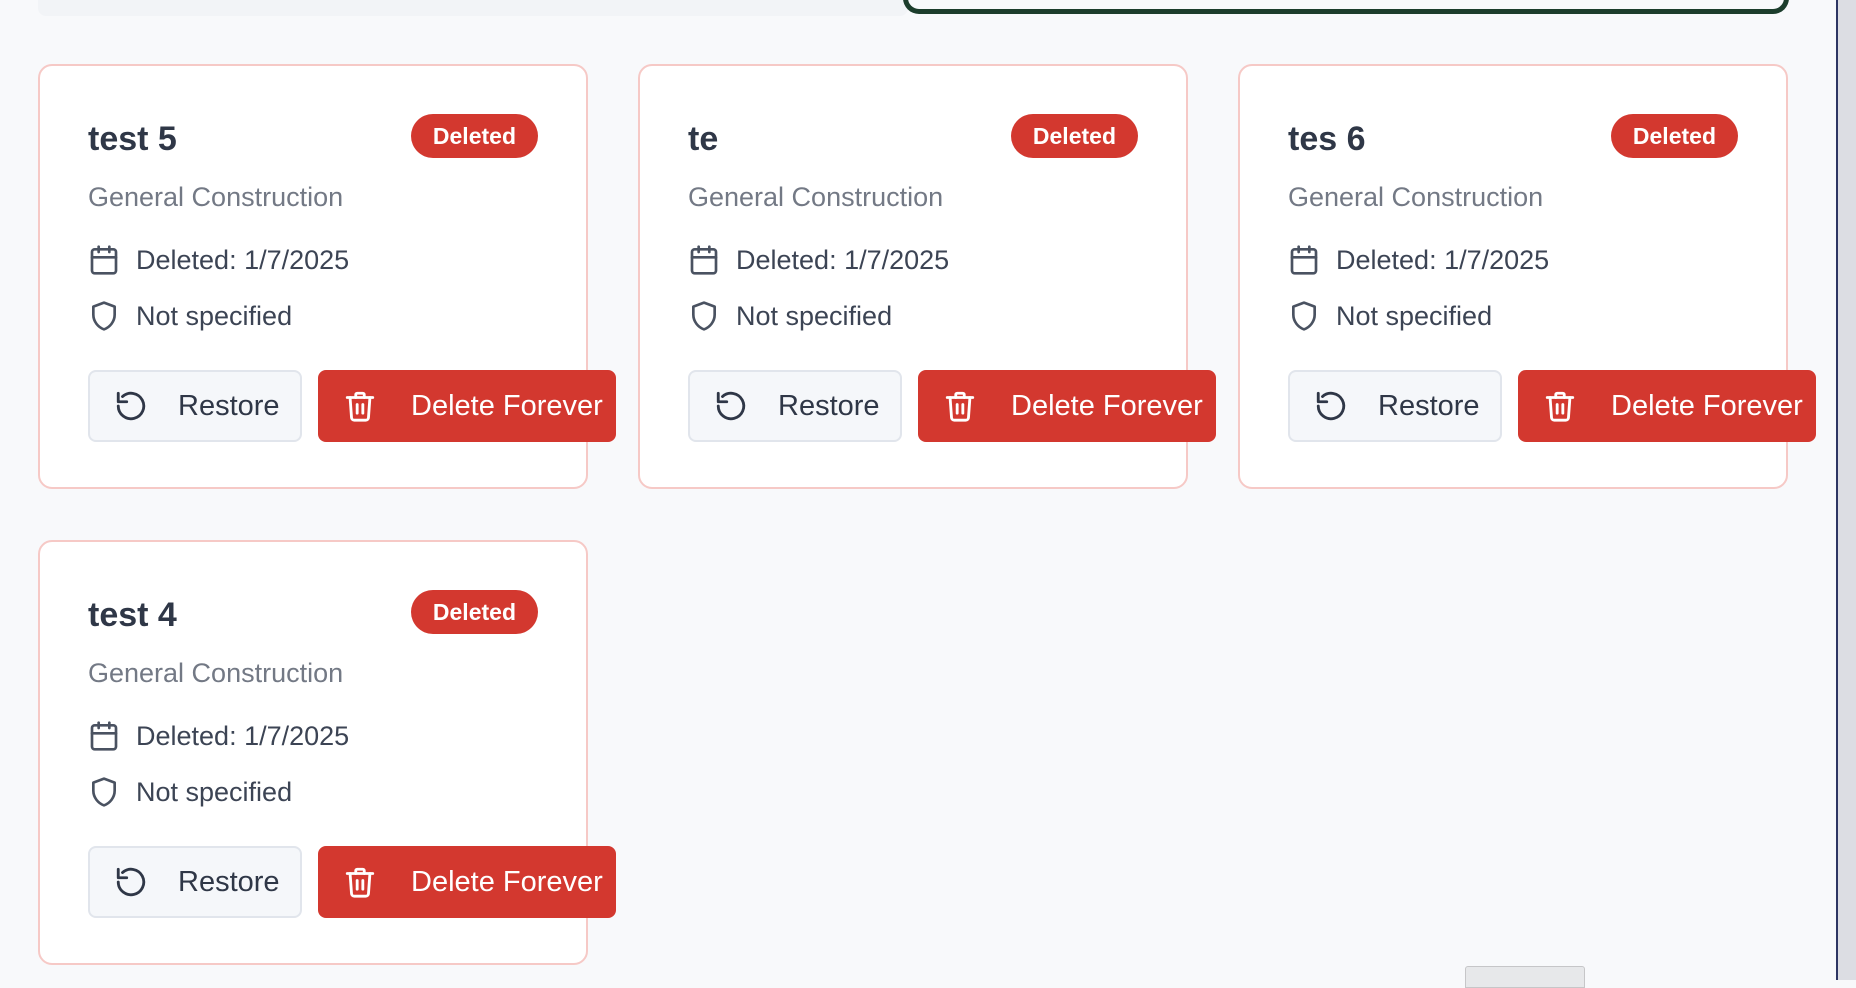  Describe the element at coordinates (1346, 7) in the screenshot. I see `search-field` at that location.